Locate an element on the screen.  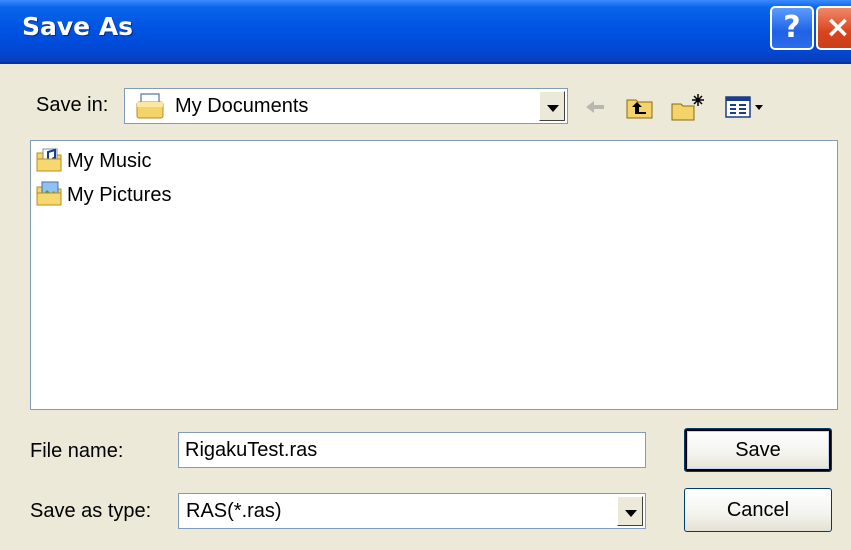
list-item-label: My Pictures is located at coordinates (119, 194).